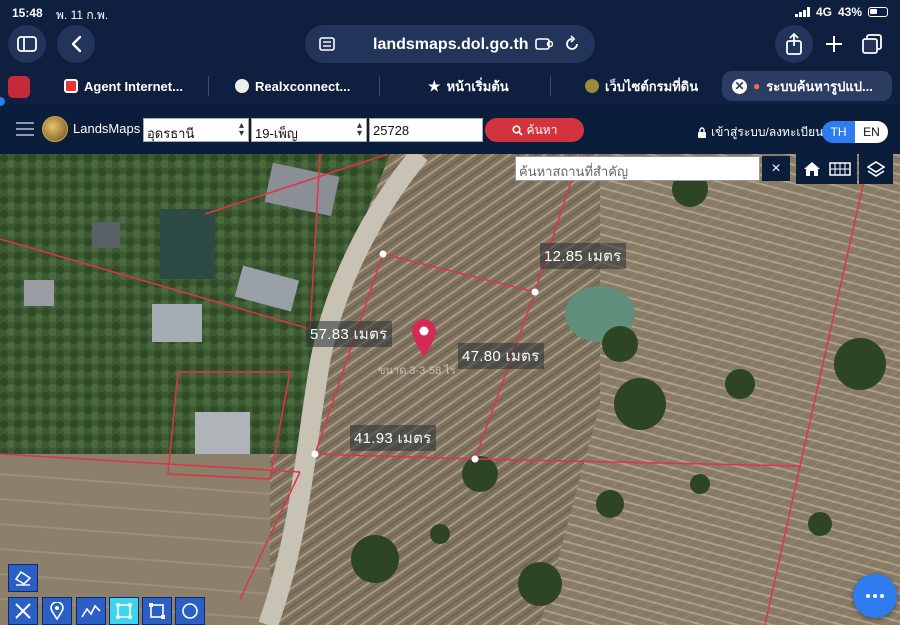 Image resolution: width=900 pixels, height=625 pixels. I want to click on status-bar: 15:48 พ. 11 ก.พ. 4G 43%, so click(450, 12).